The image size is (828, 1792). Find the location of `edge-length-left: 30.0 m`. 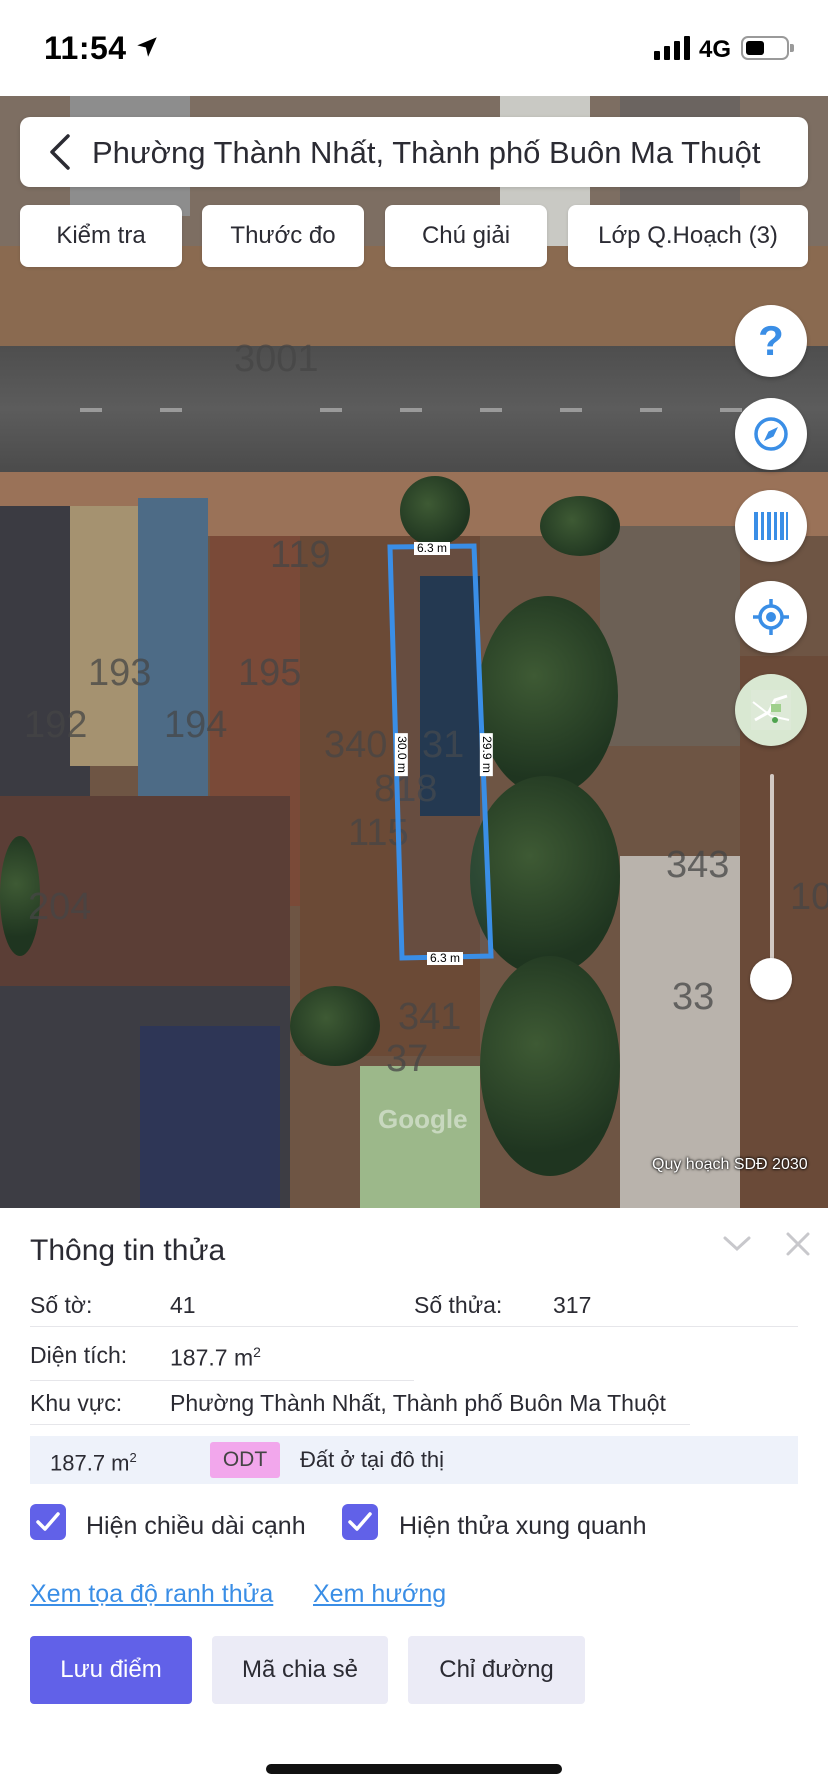

edge-length-left: 30.0 m is located at coordinates (401, 754).